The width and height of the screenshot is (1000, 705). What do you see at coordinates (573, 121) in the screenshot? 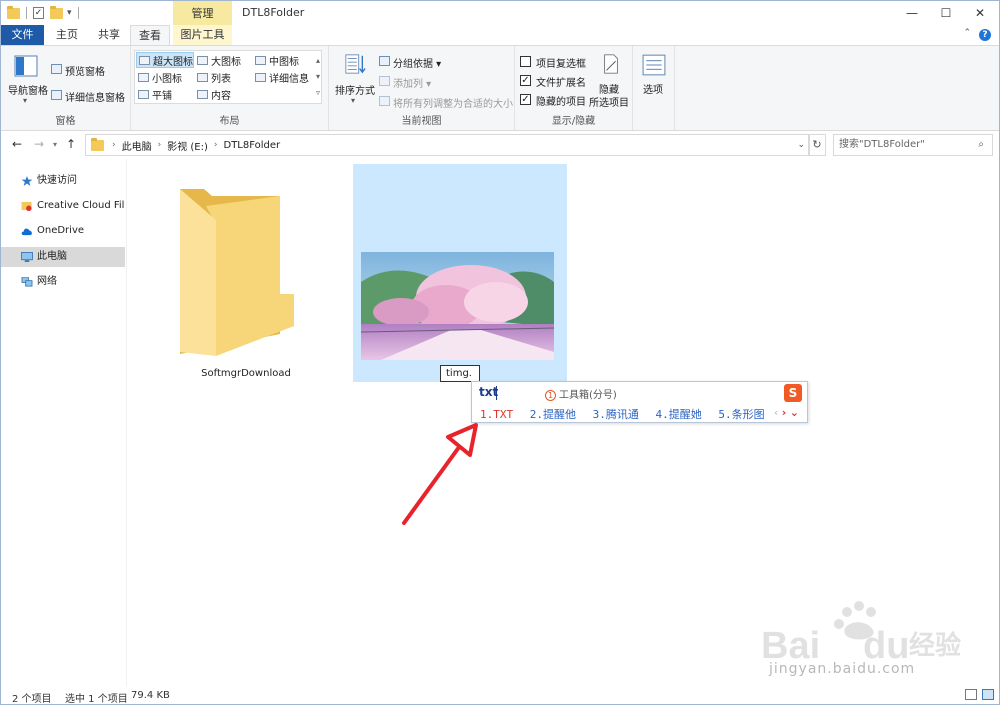
I see `show-hide-group-title: 显示/隐藏` at bounding box center [573, 121].